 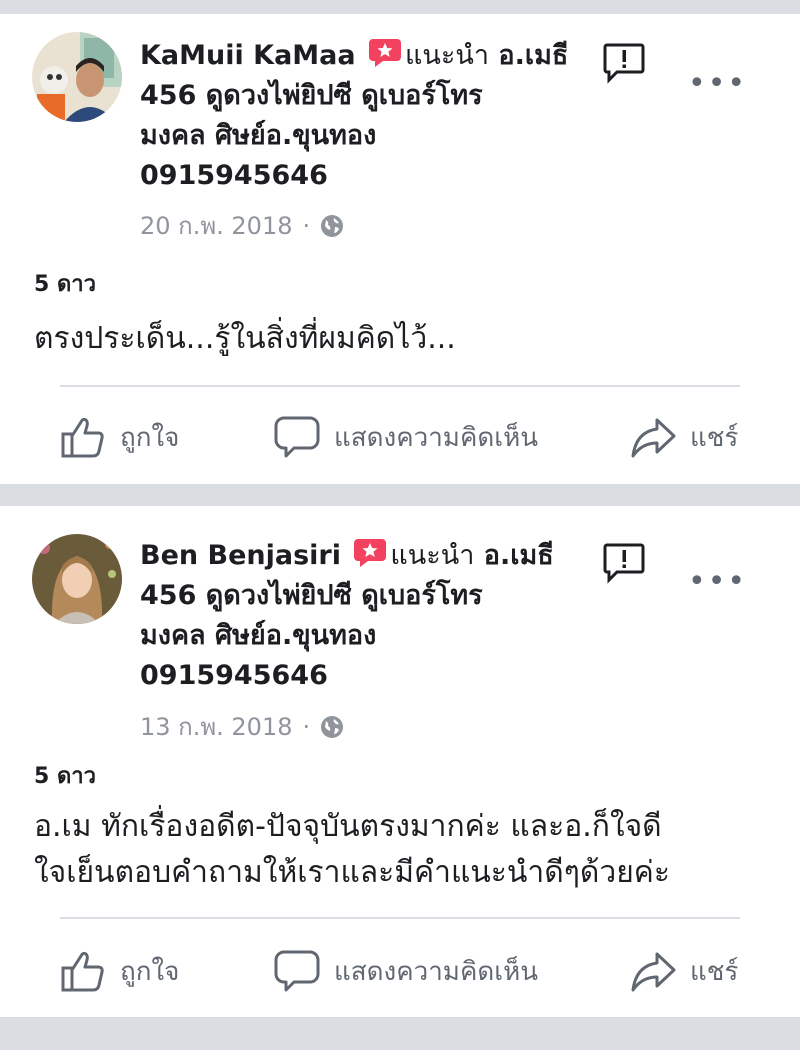 What do you see at coordinates (216, 225) in the screenshot?
I see `post-date: 20 ก.พ. 2018` at bounding box center [216, 225].